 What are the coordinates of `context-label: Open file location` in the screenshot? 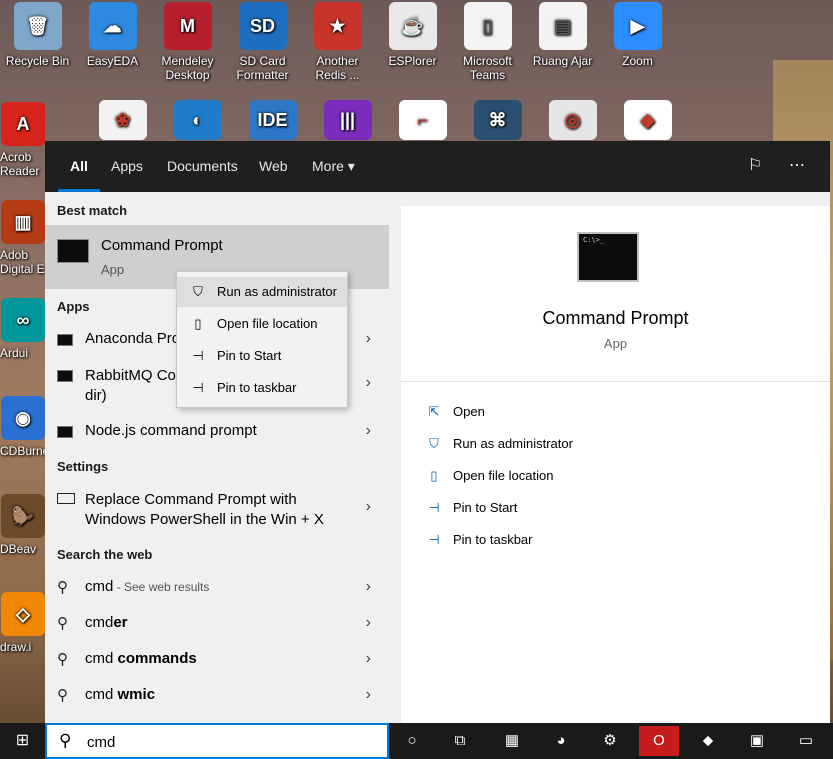 It's located at (267, 323).